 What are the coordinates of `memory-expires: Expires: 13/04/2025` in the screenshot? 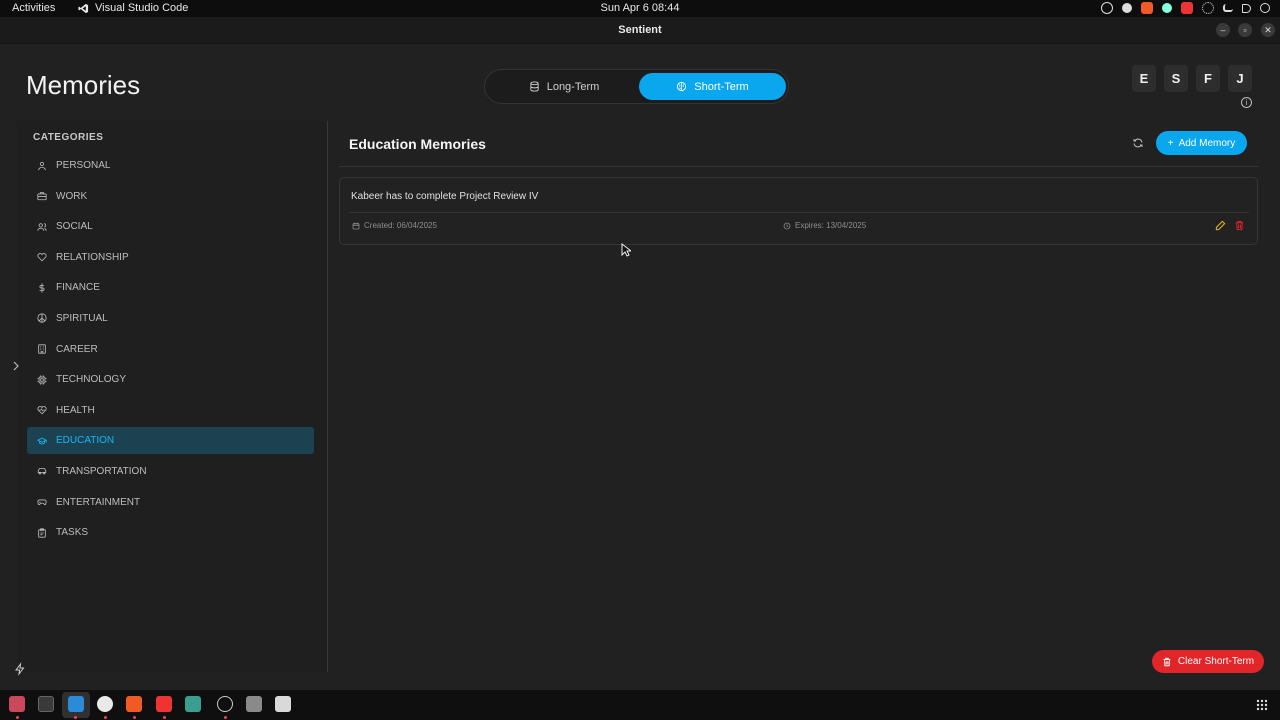 It's located at (824, 225).